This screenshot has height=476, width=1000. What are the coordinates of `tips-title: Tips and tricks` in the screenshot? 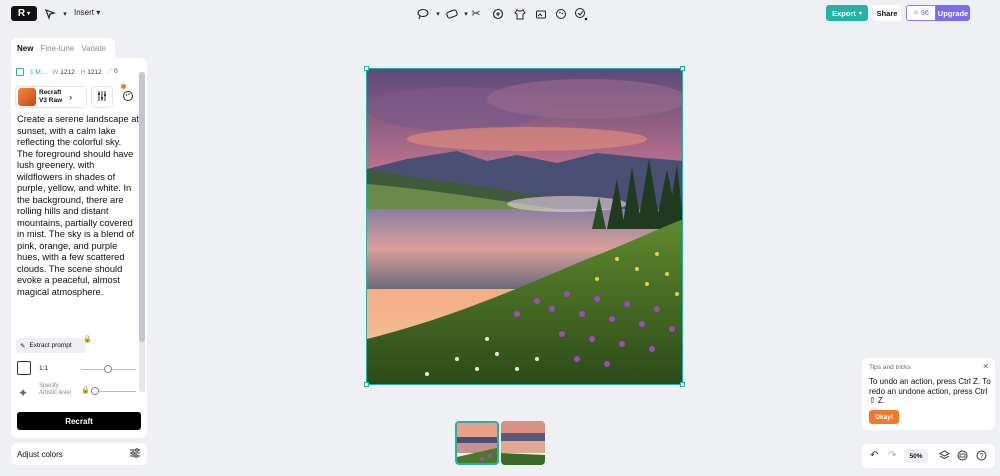 It's located at (890, 367).